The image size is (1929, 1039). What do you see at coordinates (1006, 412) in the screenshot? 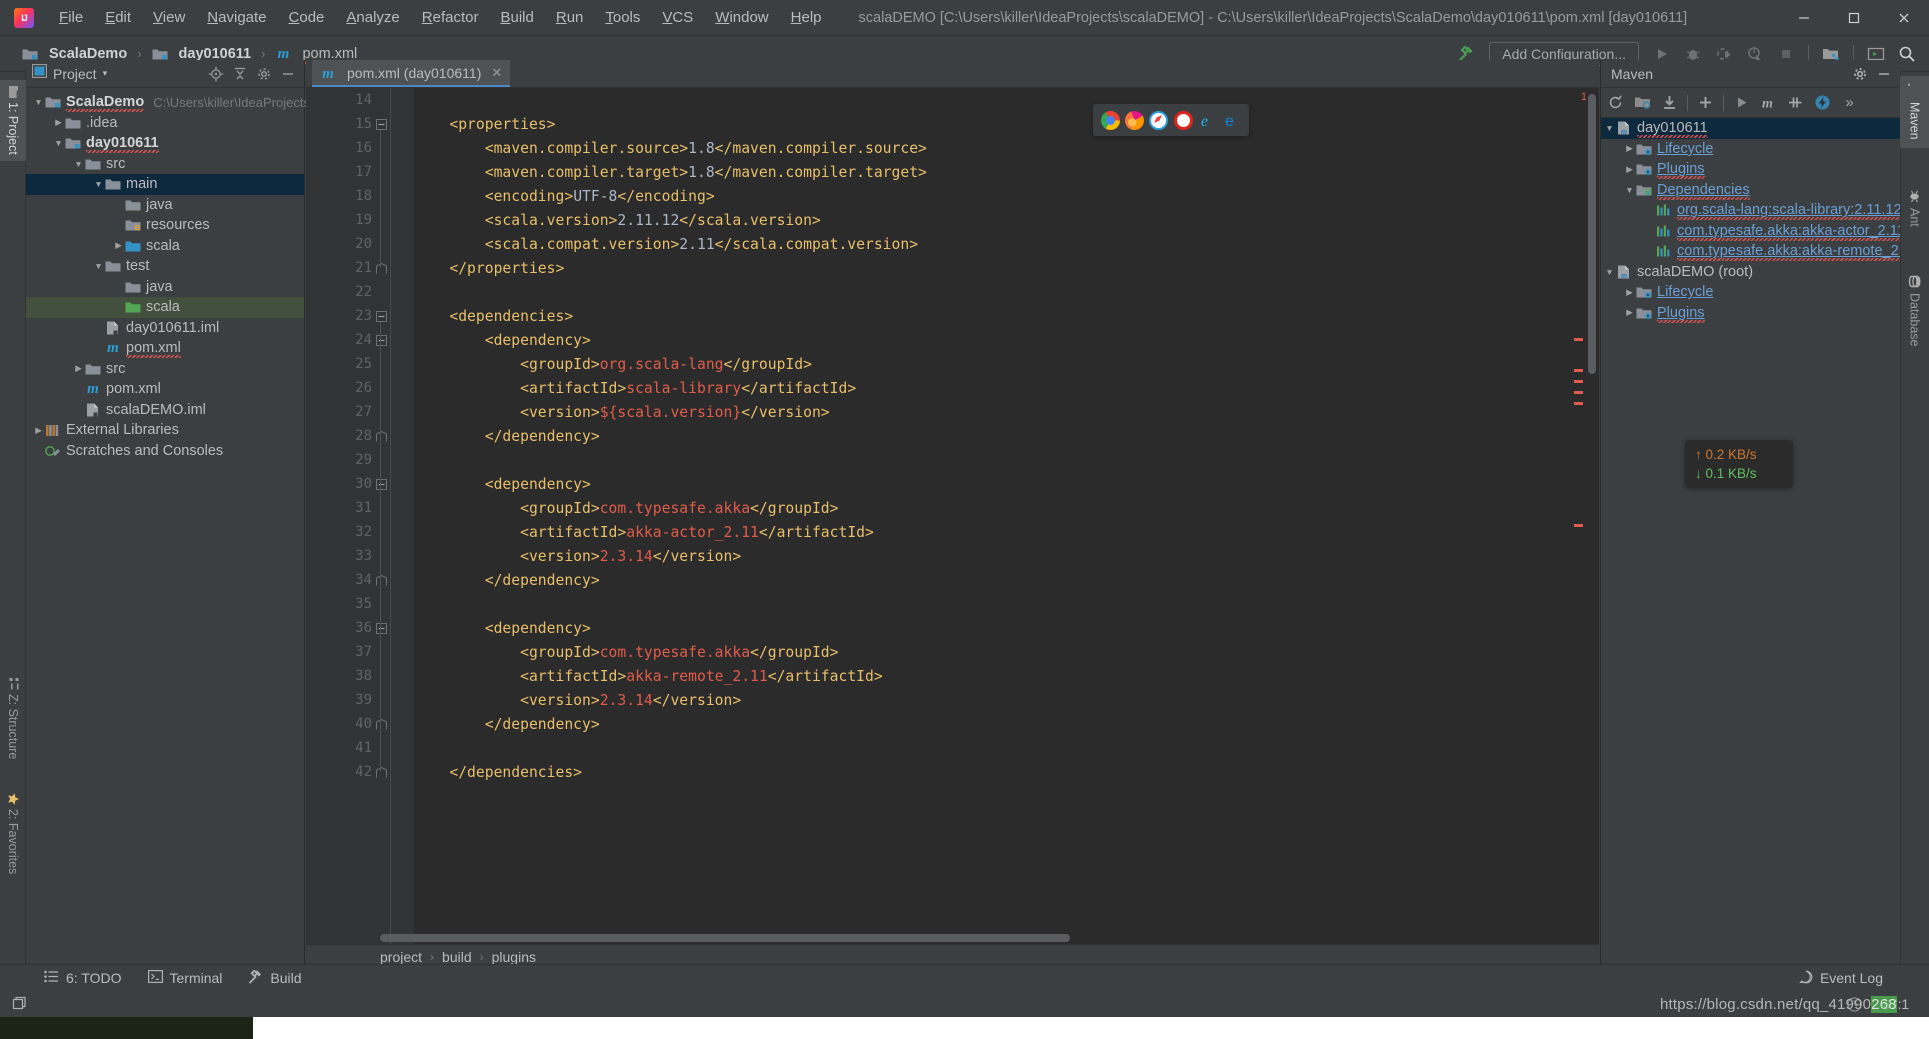
I see `code-line: <version> ${scala.version} </version>` at bounding box center [1006, 412].